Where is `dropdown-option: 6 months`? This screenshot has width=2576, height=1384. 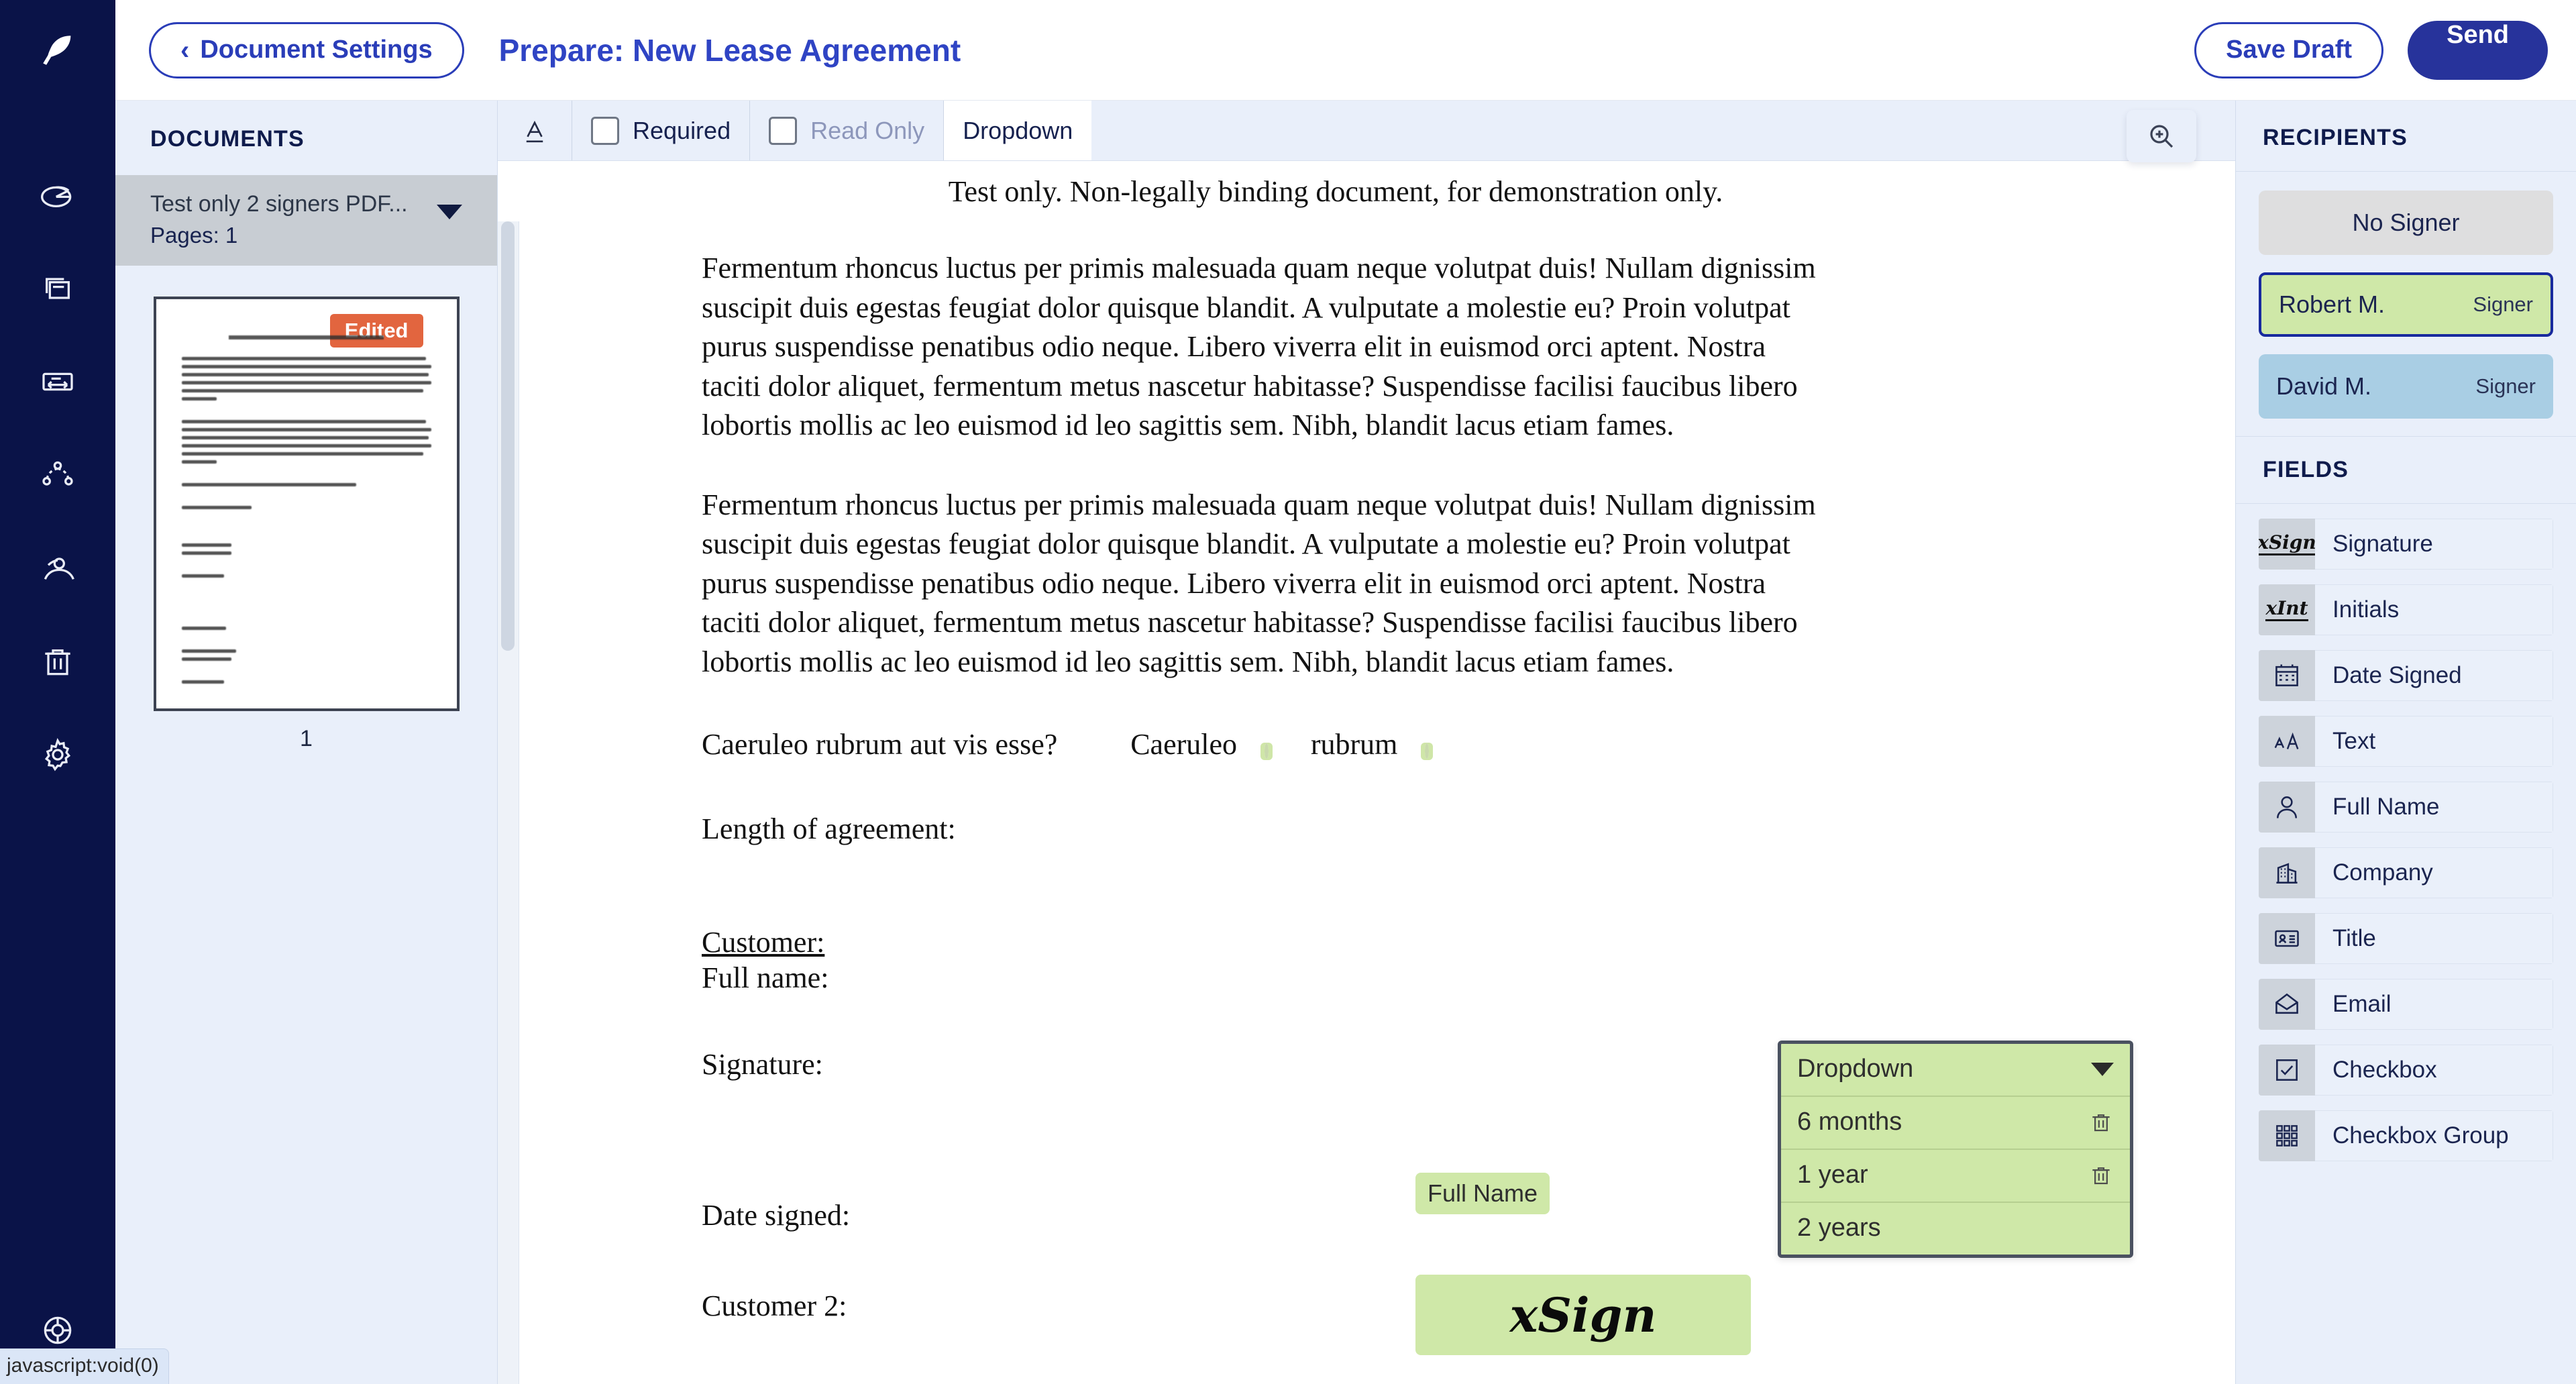 dropdown-option: 6 months is located at coordinates (1955, 1123).